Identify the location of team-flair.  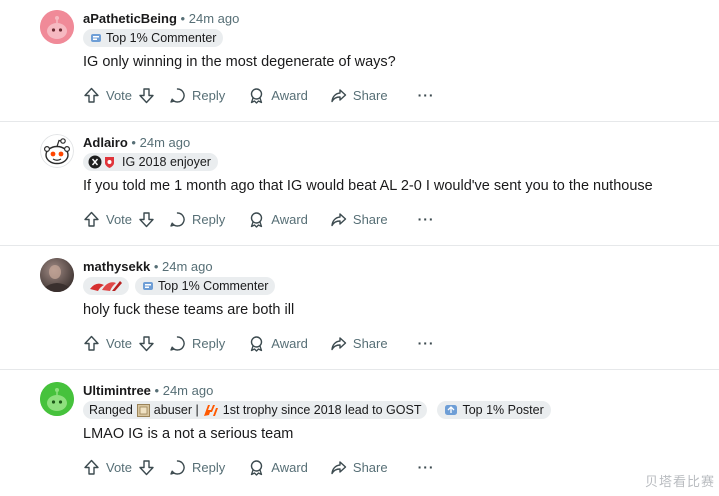
(106, 286).